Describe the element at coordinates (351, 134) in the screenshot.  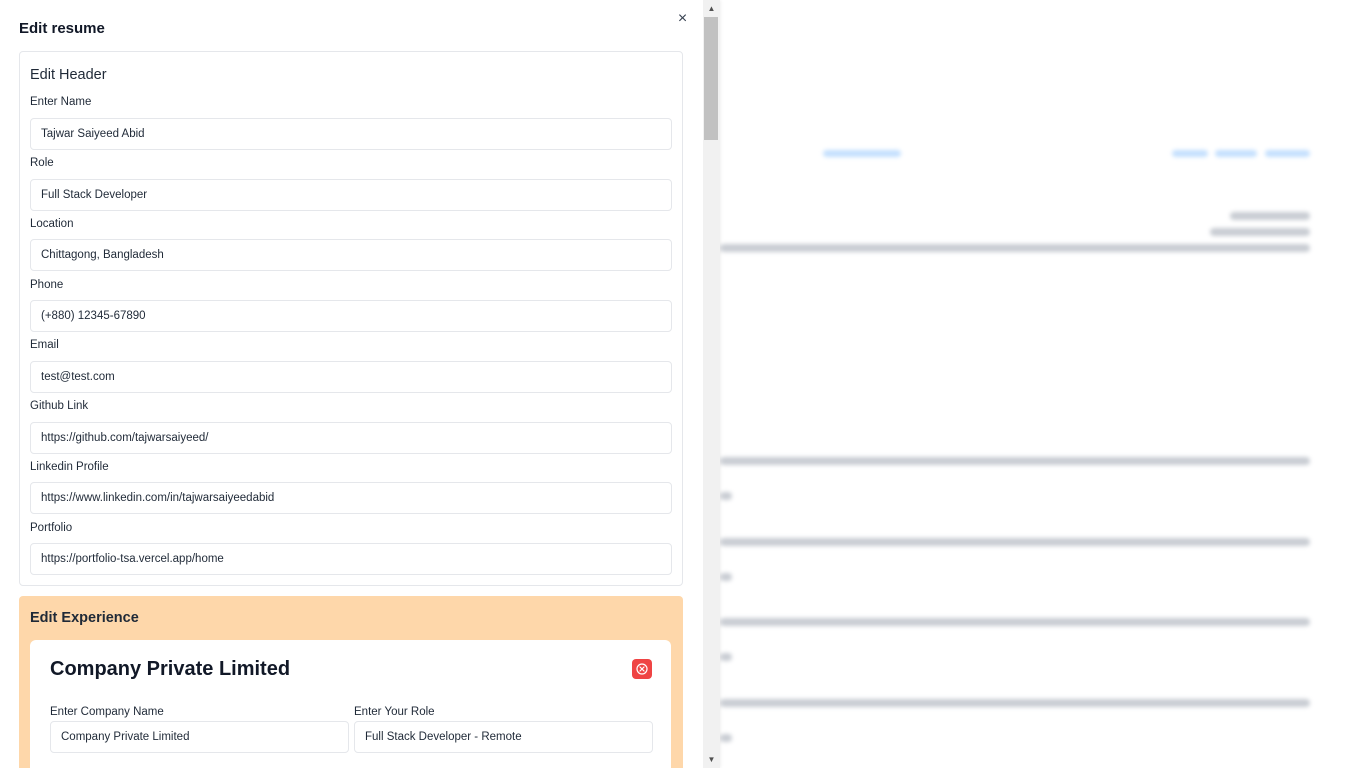
I see `name-input` at that location.